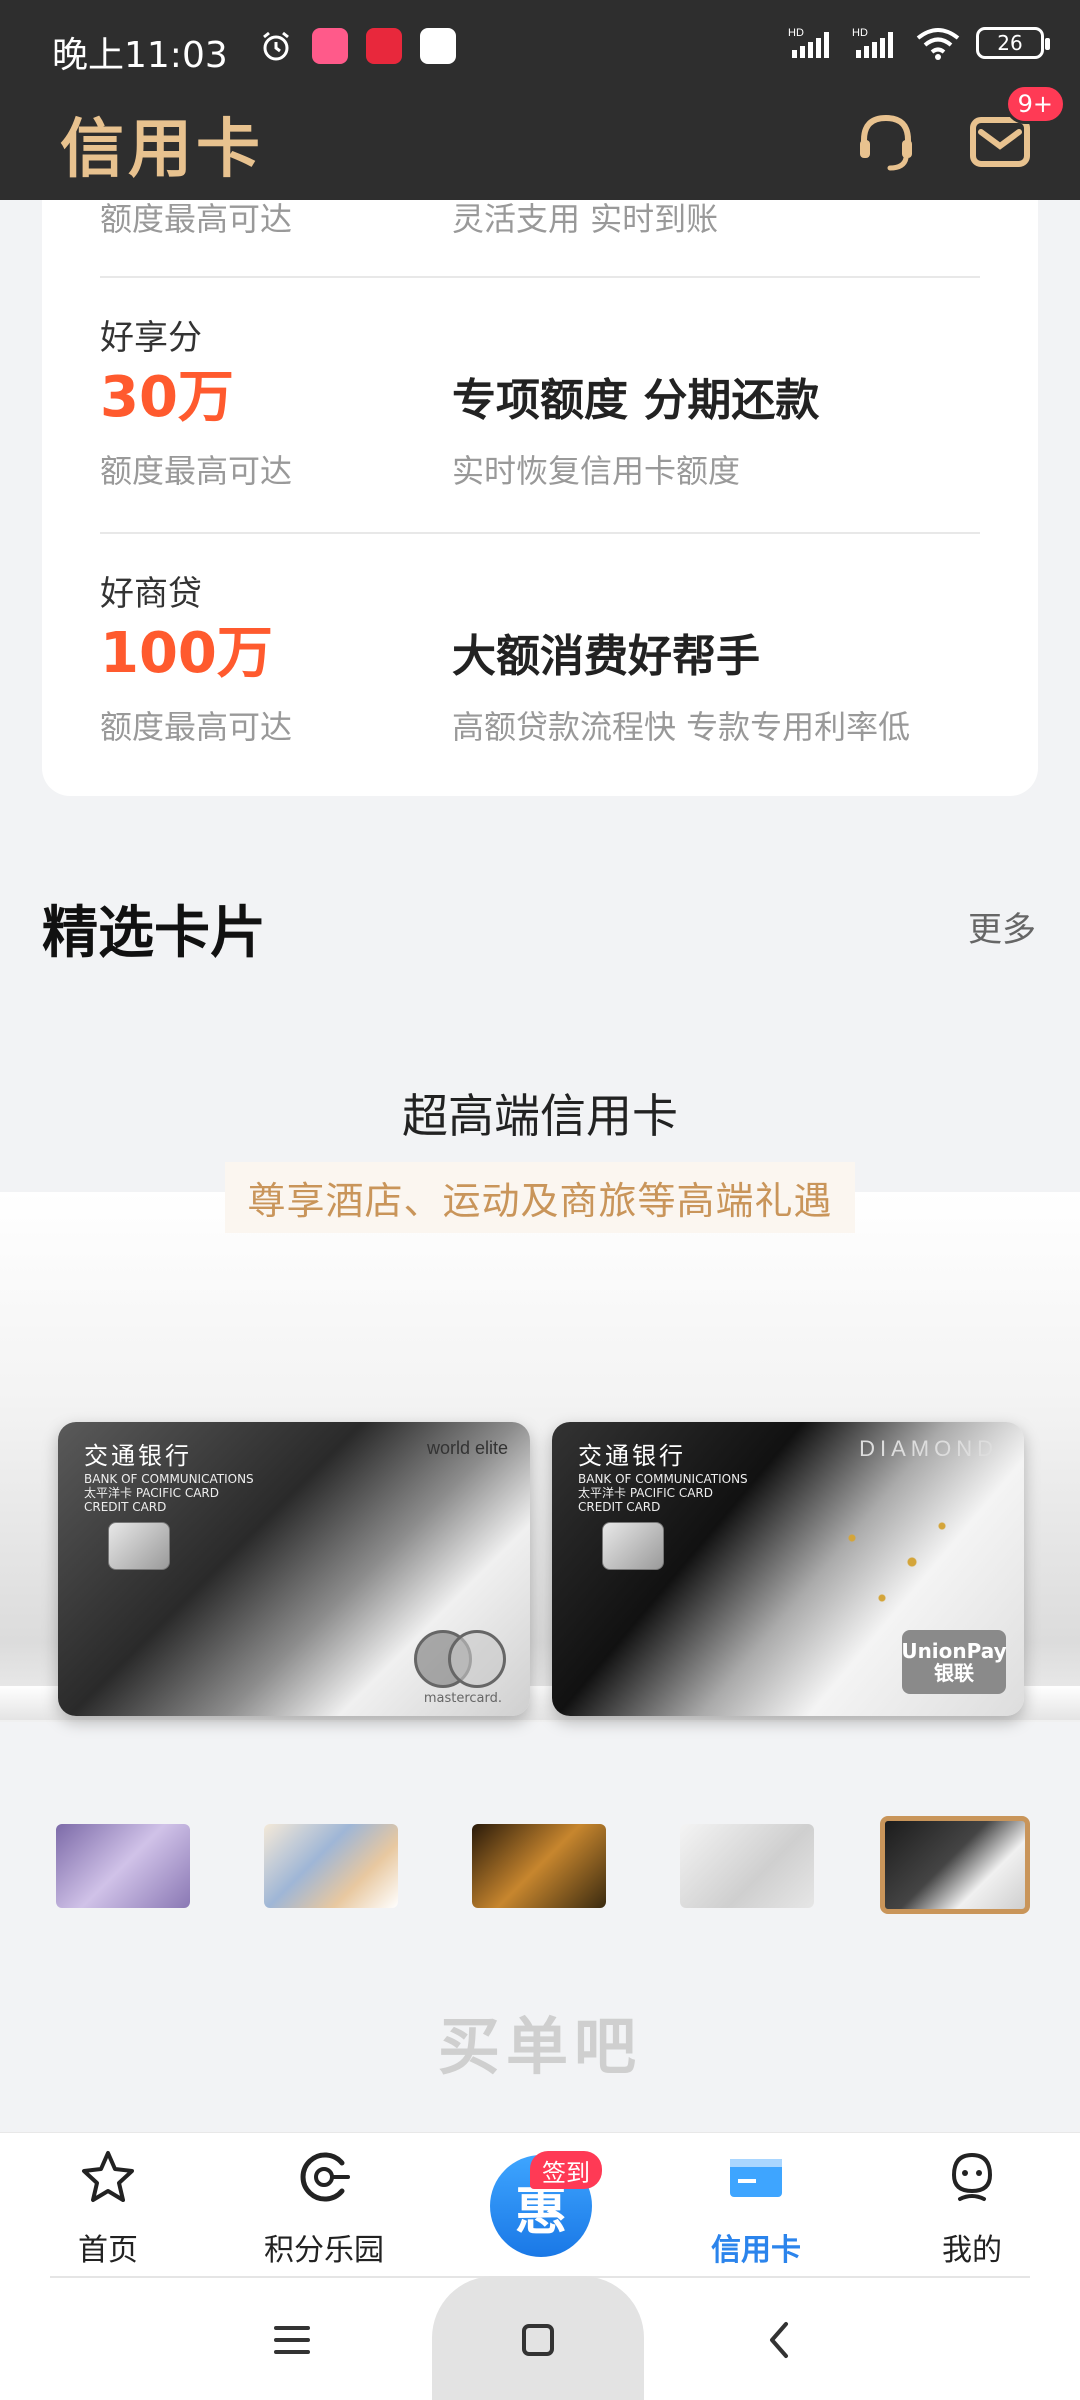  Describe the element at coordinates (162, 150) in the screenshot. I see `page-title: 信用卡` at that location.